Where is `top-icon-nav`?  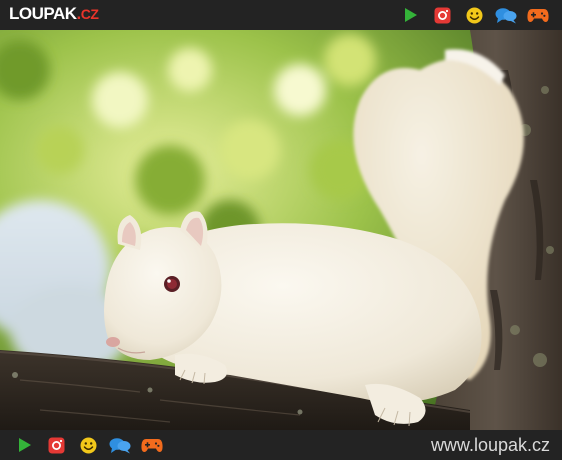
top-icon-nav is located at coordinates (474, 15).